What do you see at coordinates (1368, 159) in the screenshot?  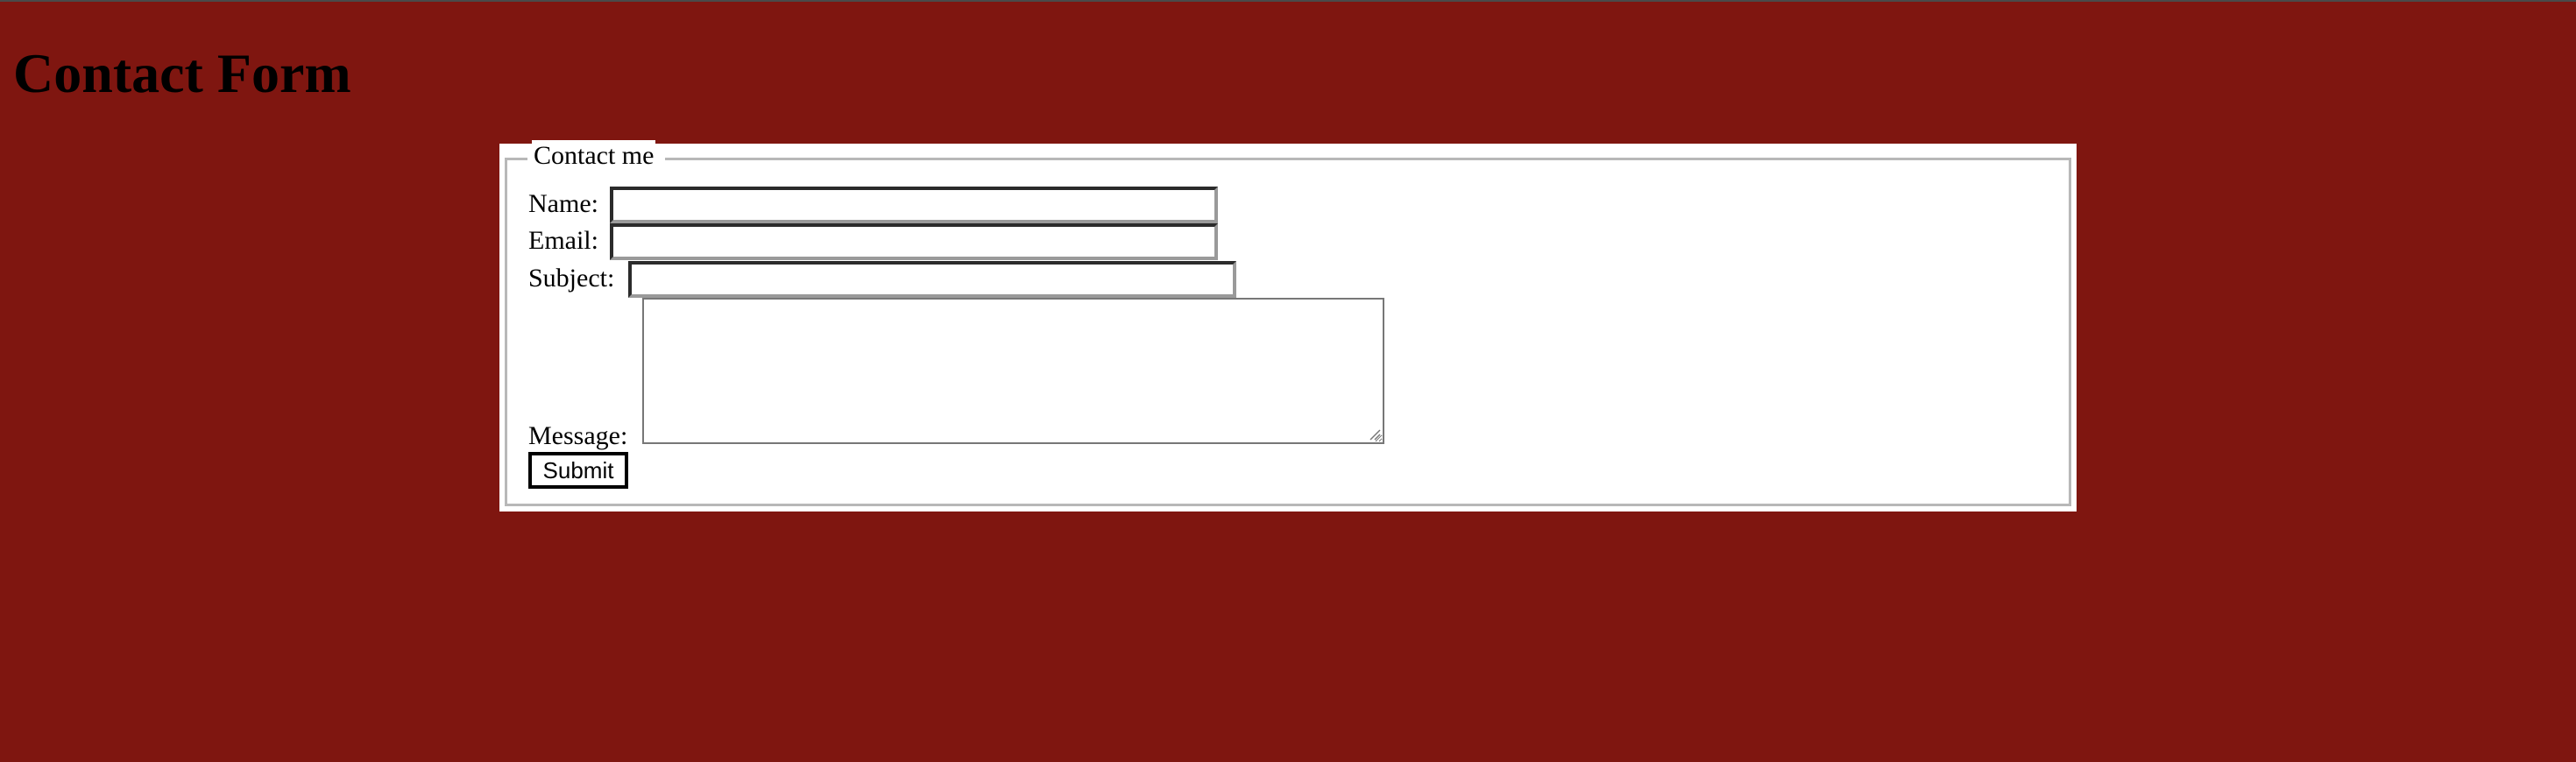 I see `fieldset-border-right` at bounding box center [1368, 159].